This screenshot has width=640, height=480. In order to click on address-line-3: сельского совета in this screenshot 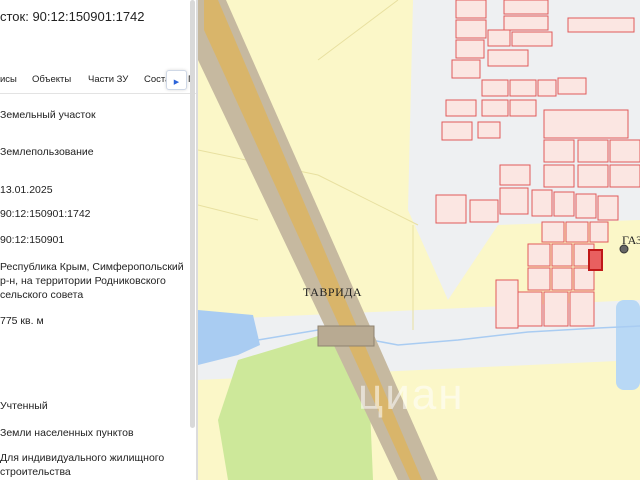, I will do `click(42, 295)`.